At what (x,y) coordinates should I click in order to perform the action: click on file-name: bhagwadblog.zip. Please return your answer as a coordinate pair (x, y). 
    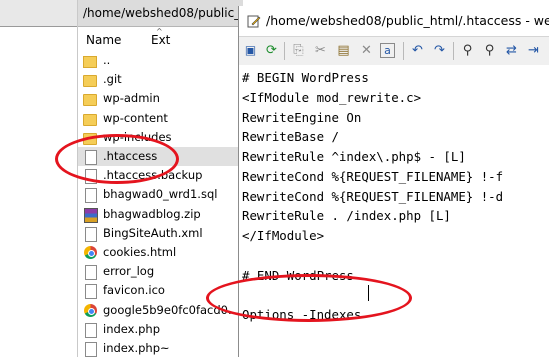
    Looking at the image, I should click on (152, 213).